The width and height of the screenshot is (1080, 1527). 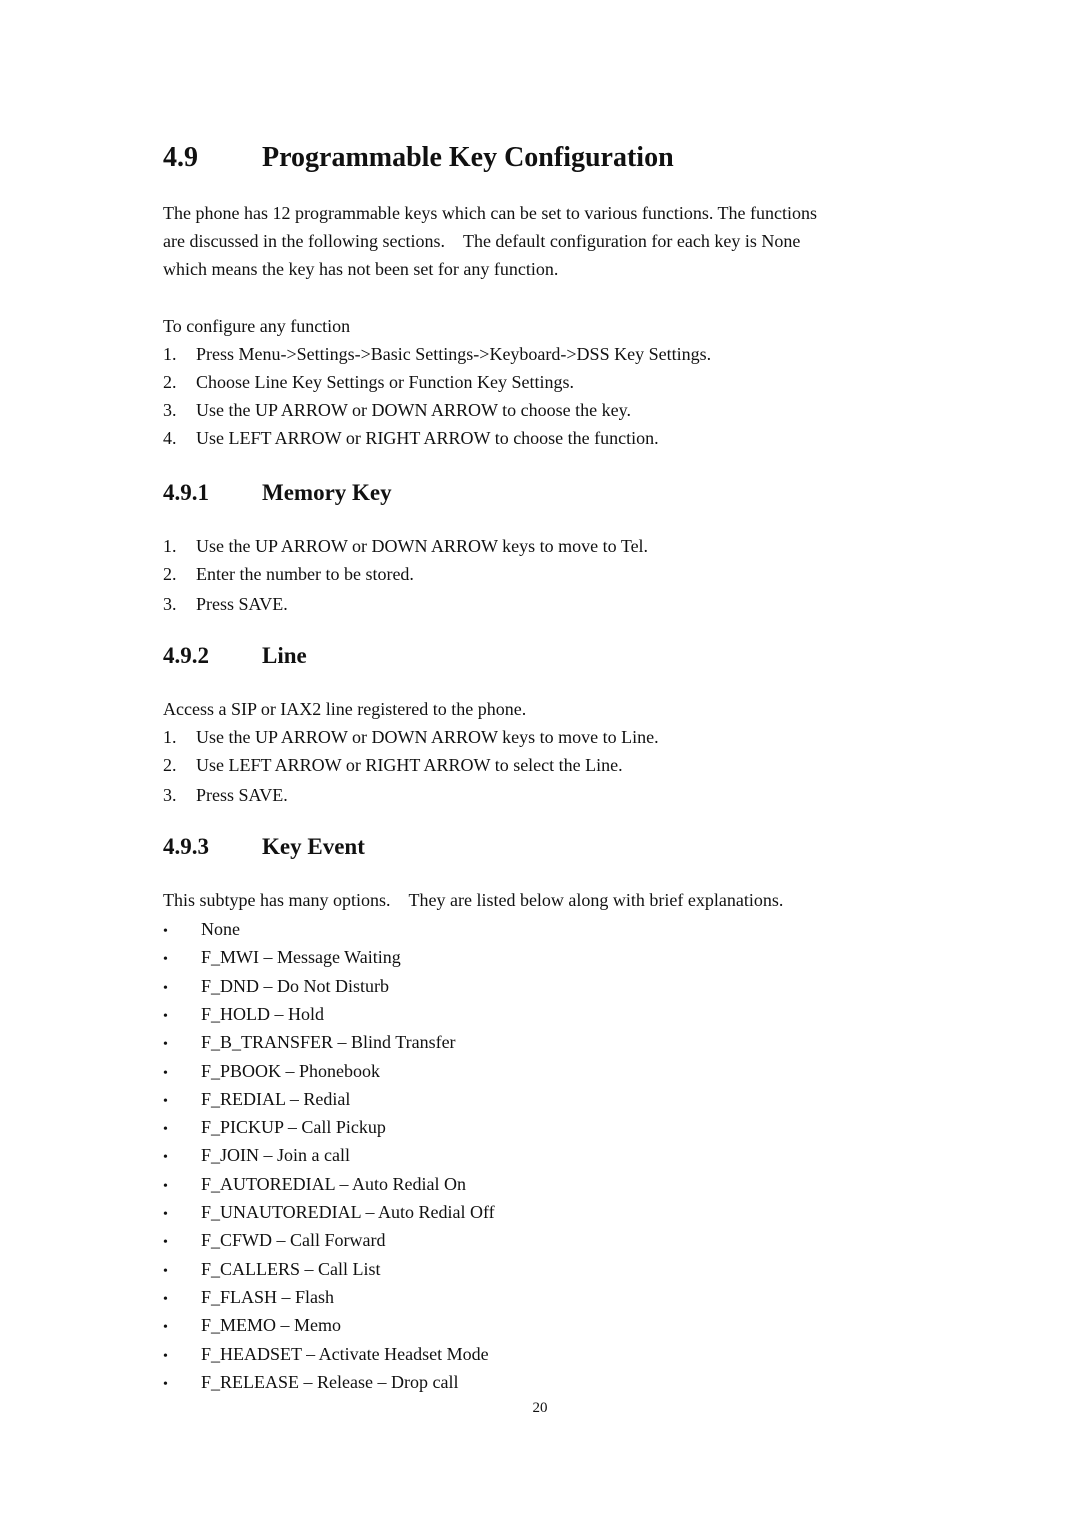 What do you see at coordinates (271, 1325) in the screenshot?
I see `option-text: F_MEMO – Memo` at bounding box center [271, 1325].